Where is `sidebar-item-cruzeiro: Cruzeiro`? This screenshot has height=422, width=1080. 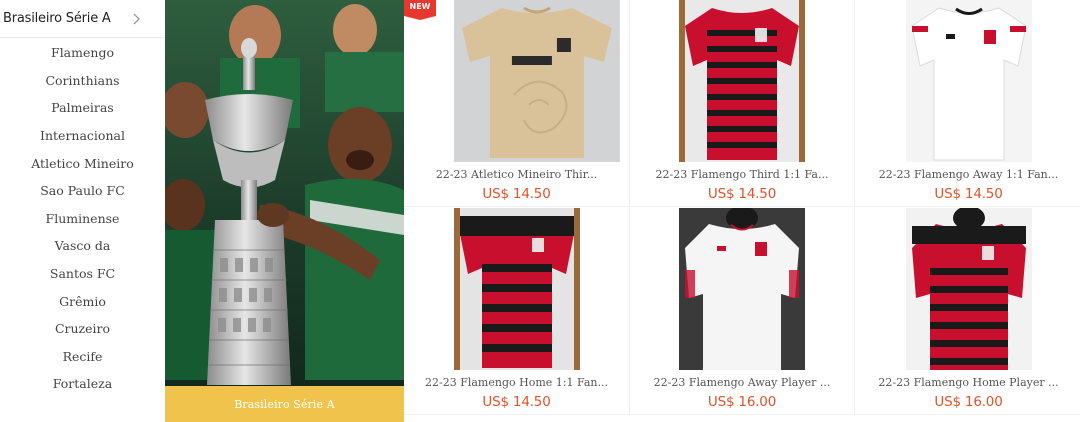
sidebar-item-cruzeiro: Cruzeiro is located at coordinates (82, 329).